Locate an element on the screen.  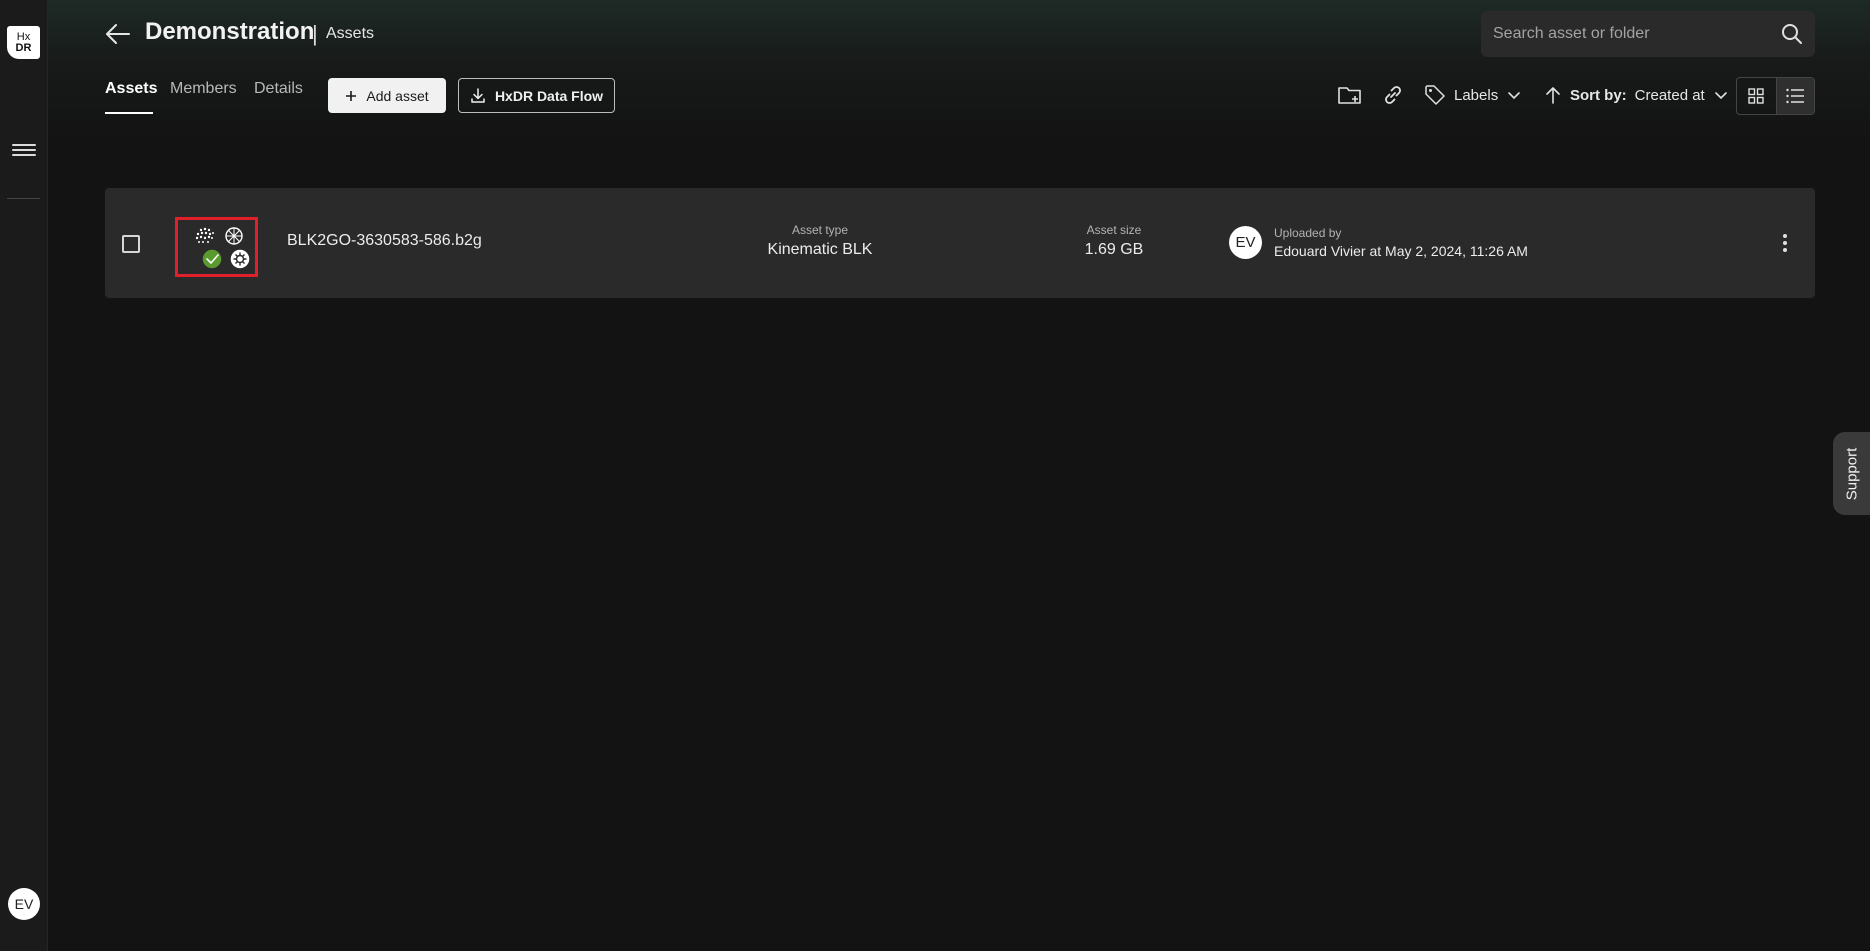
view-toggle is located at coordinates (1775, 96).